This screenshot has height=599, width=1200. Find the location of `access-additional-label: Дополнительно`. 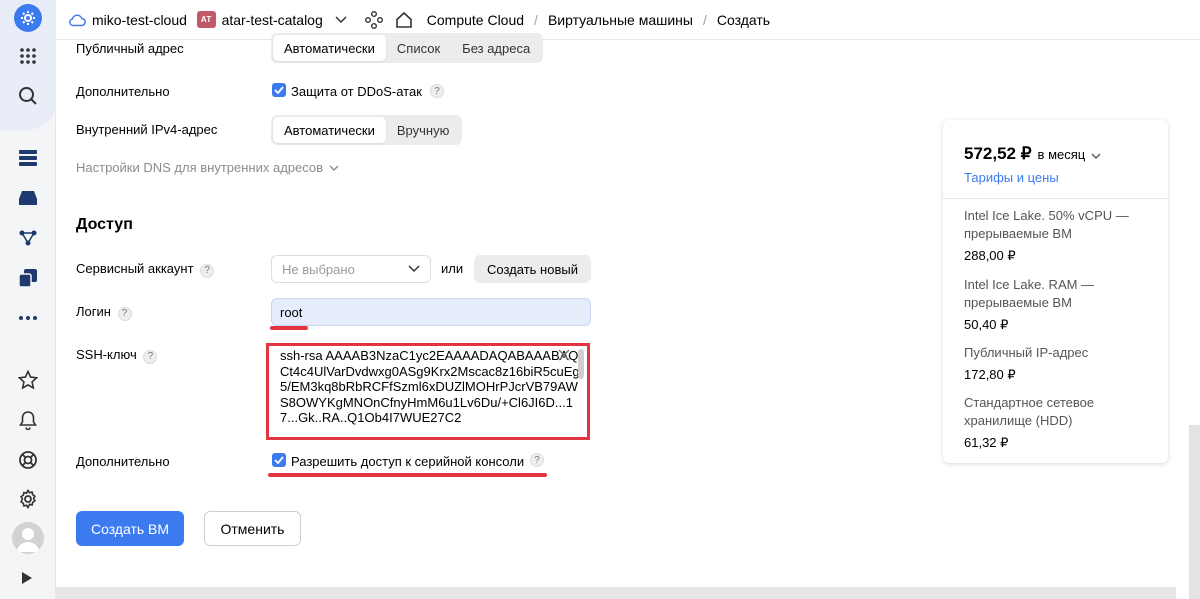

access-additional-label: Дополнительно is located at coordinates (123, 461).